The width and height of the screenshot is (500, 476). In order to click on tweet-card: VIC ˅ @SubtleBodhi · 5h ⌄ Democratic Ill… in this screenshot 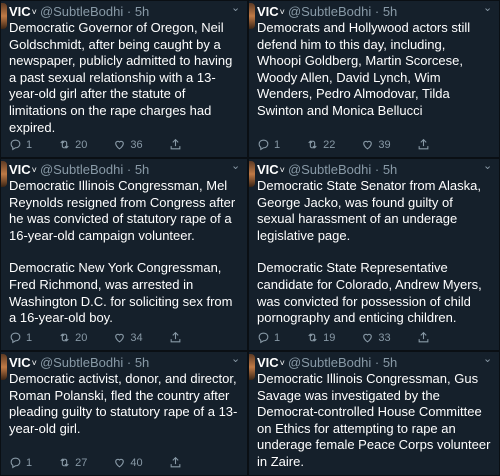, I will do `click(374, 413)`.